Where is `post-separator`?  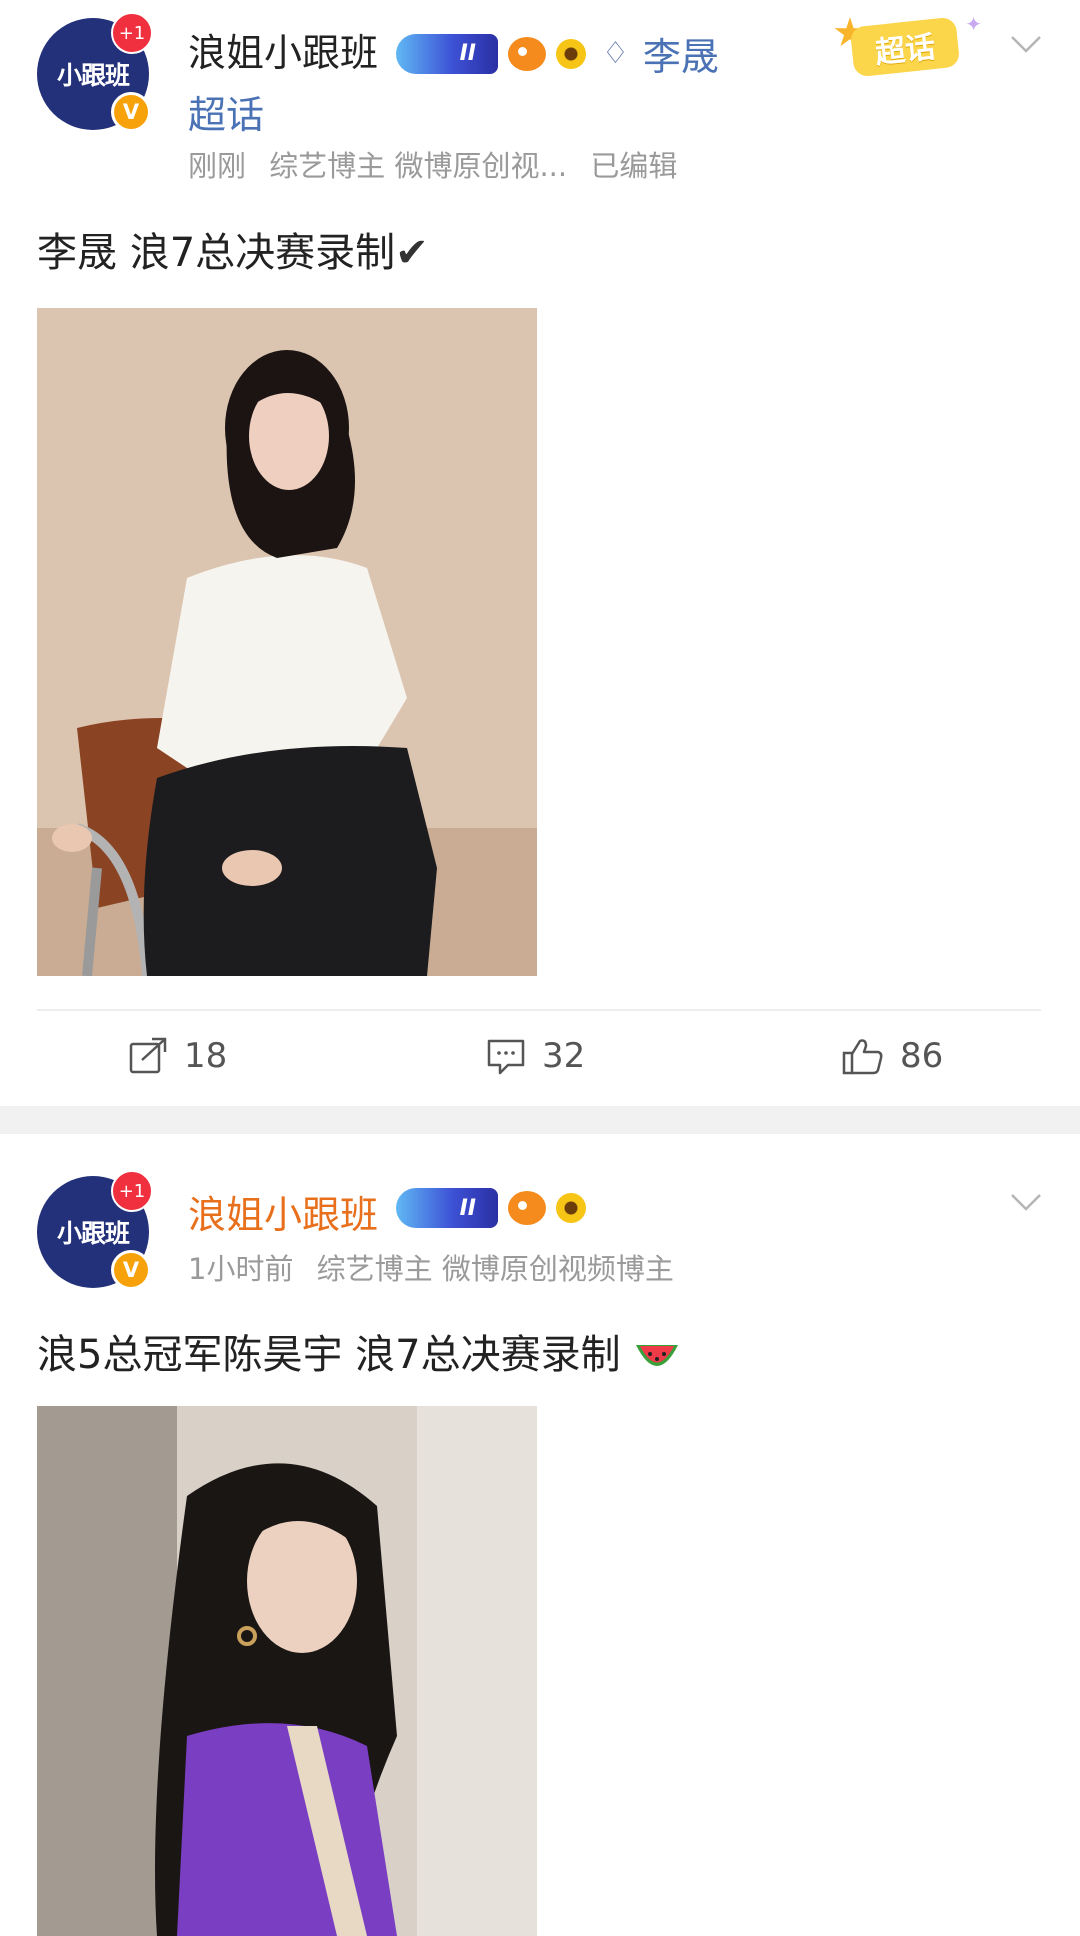
post-separator is located at coordinates (540, 1120).